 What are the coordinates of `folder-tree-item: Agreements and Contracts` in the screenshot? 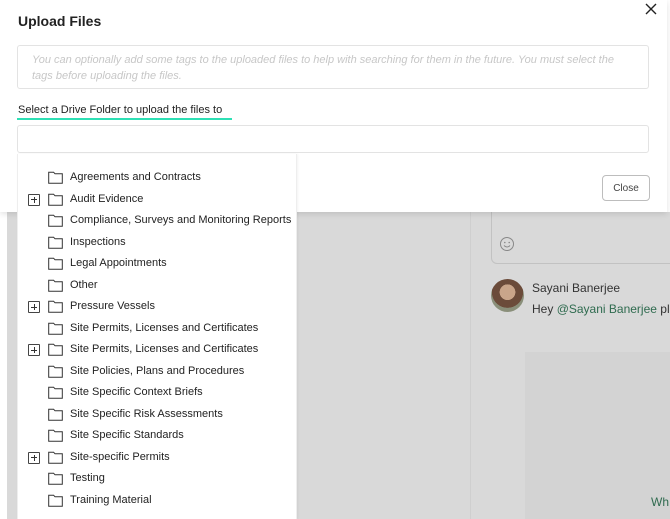 It's located at (158, 178).